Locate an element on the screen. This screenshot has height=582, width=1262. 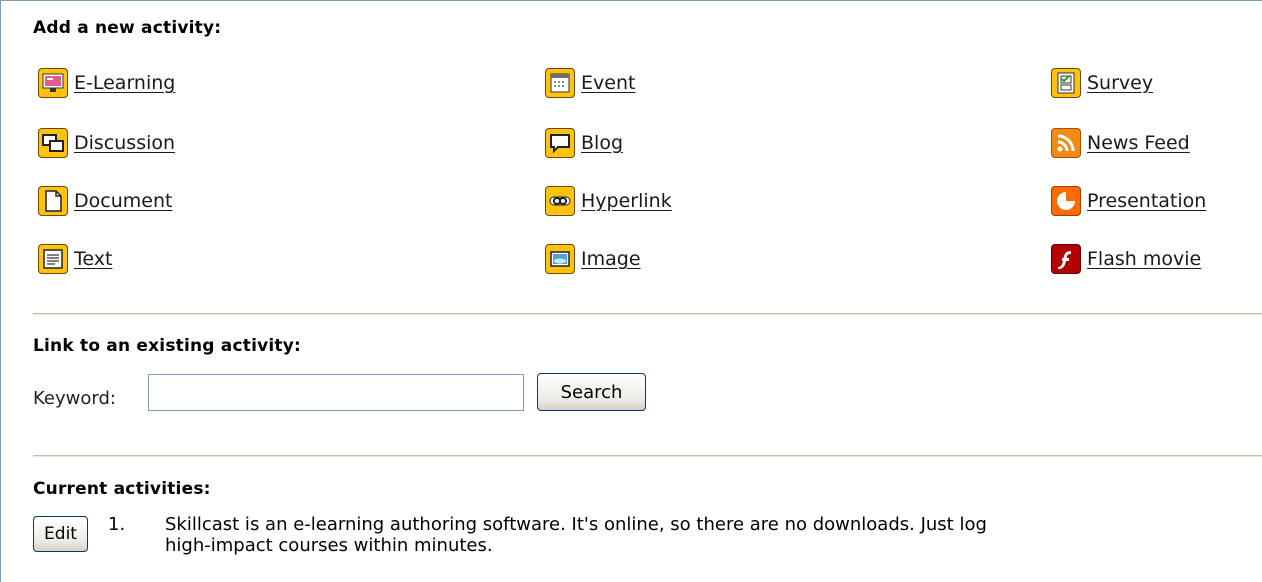
activity-elearning: E-Learning is located at coordinates (106, 83).